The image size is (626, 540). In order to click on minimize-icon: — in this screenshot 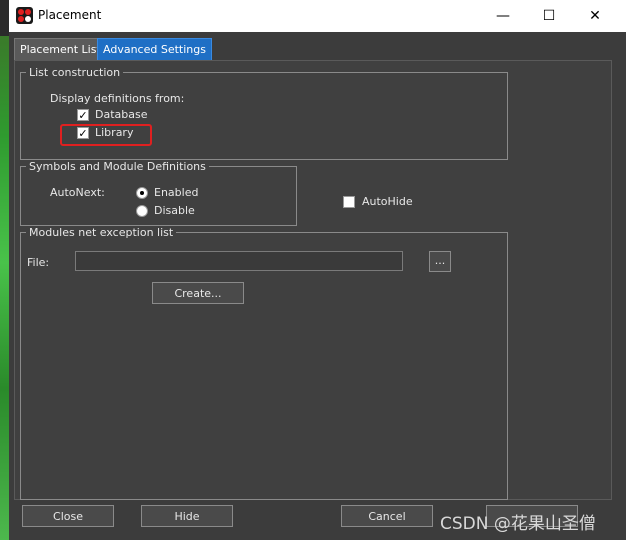, I will do `click(503, 16)`.